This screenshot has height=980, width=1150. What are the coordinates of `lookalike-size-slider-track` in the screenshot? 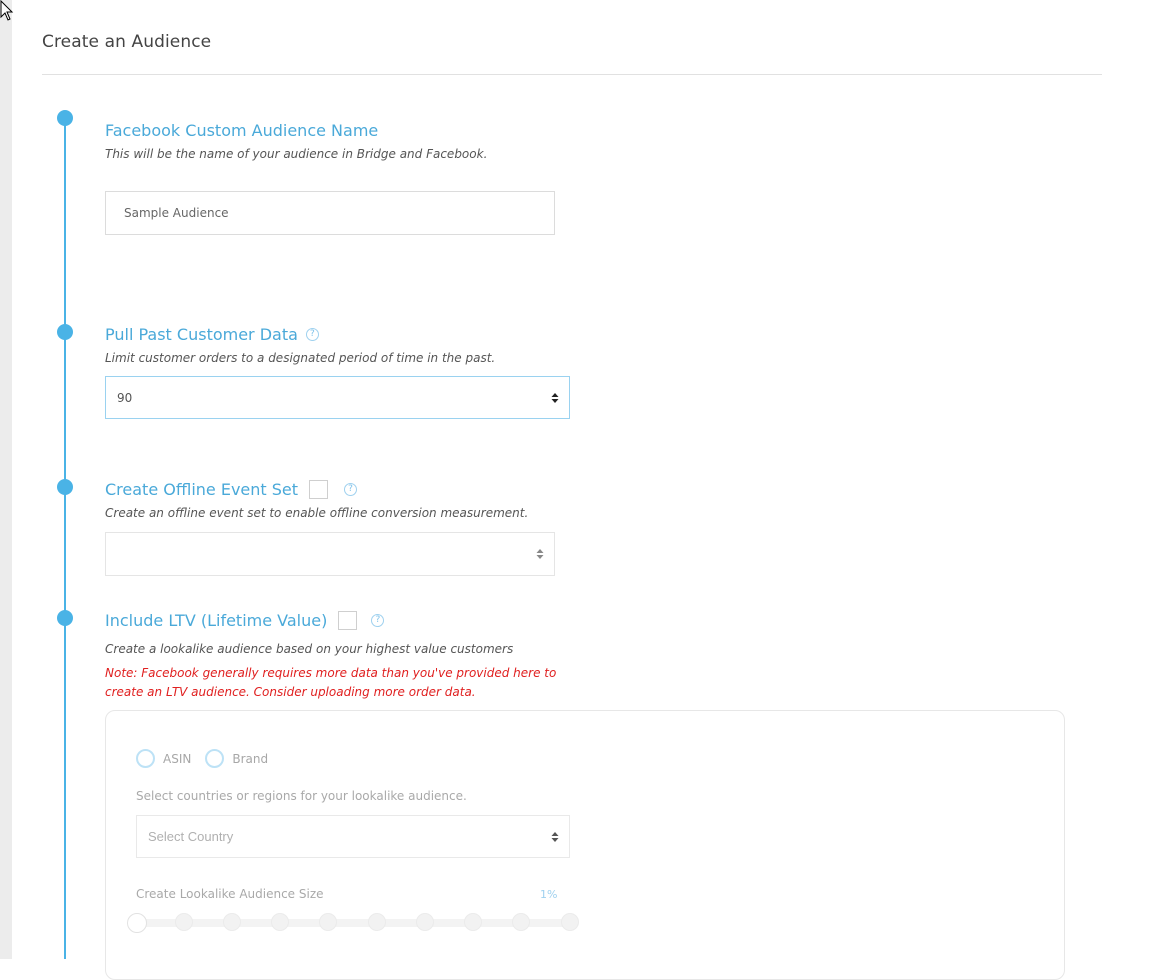 It's located at (353, 923).